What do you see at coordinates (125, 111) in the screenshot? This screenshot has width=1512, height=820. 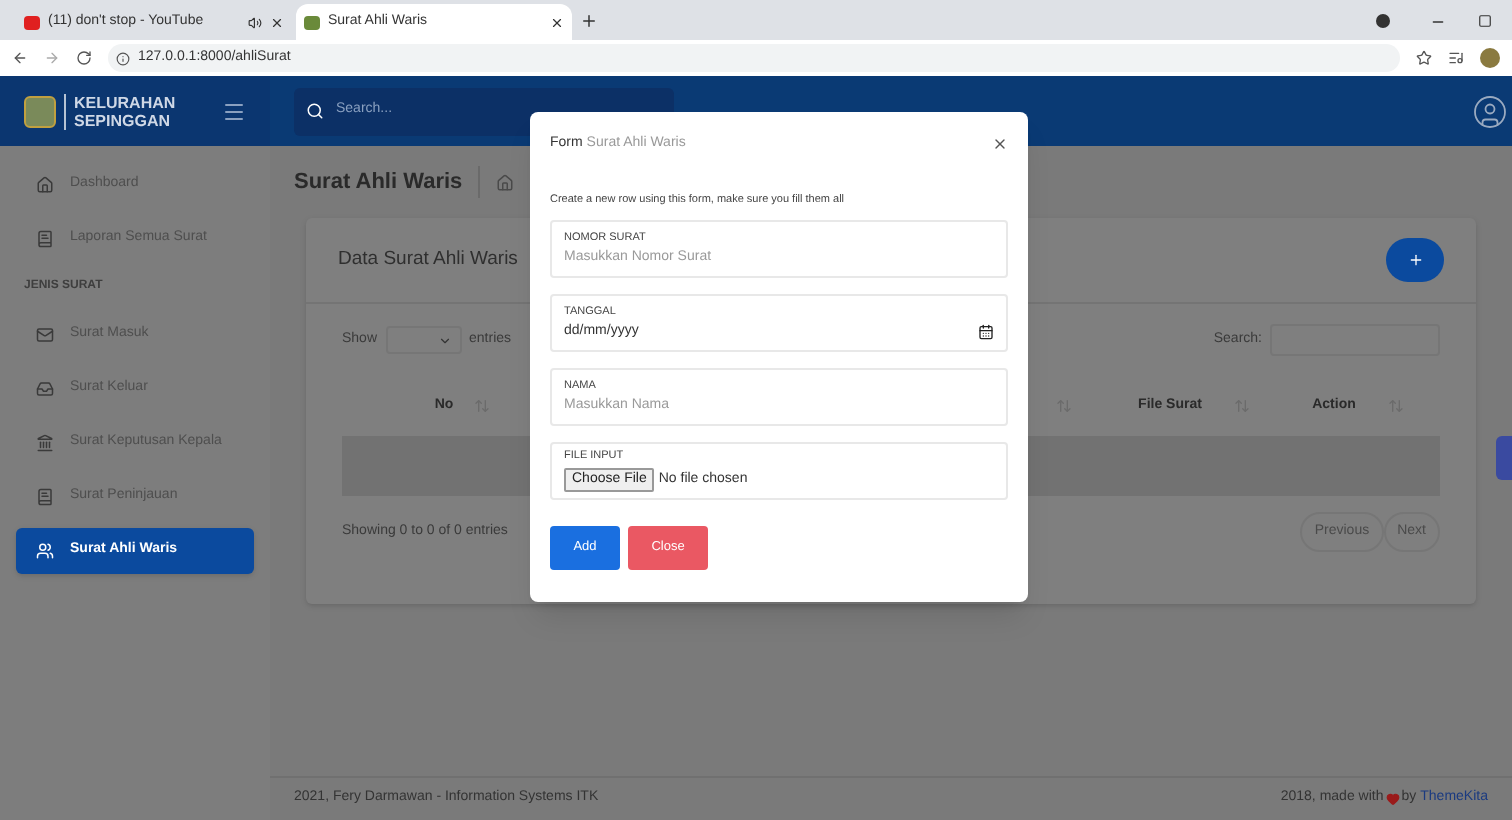 I see `brand-name: KELURAHAN SEPINGGAN` at bounding box center [125, 111].